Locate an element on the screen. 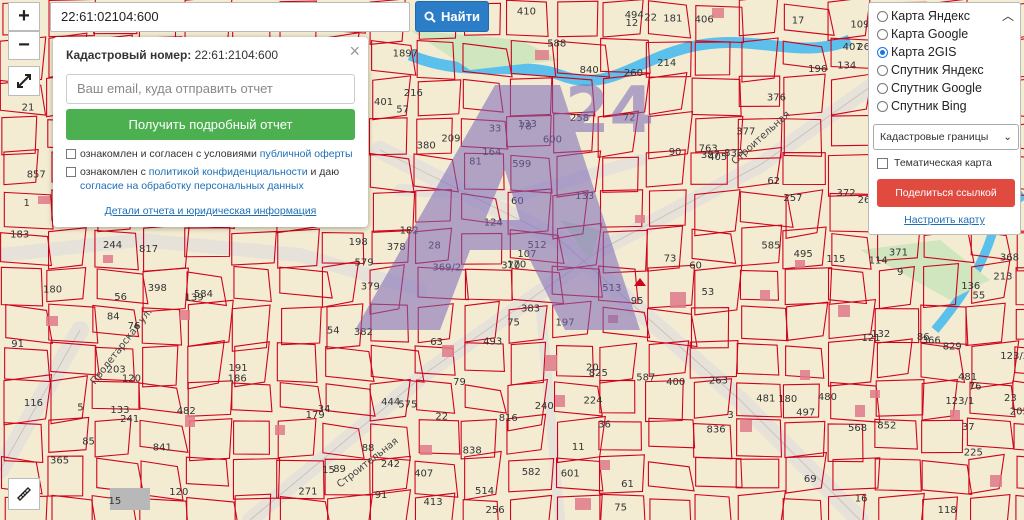 This screenshot has height=520, width=1024. zoom-out-button: − is located at coordinates (24, 45).